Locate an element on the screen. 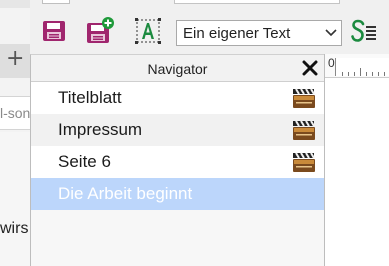  list-item: Die Arbeit beginnt is located at coordinates (177, 194).